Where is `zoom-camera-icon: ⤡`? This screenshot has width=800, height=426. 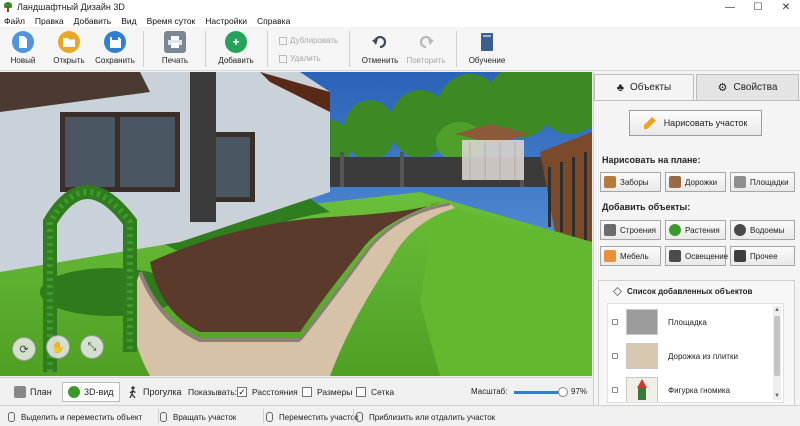 zoom-camera-icon: ⤡ is located at coordinates (92, 347).